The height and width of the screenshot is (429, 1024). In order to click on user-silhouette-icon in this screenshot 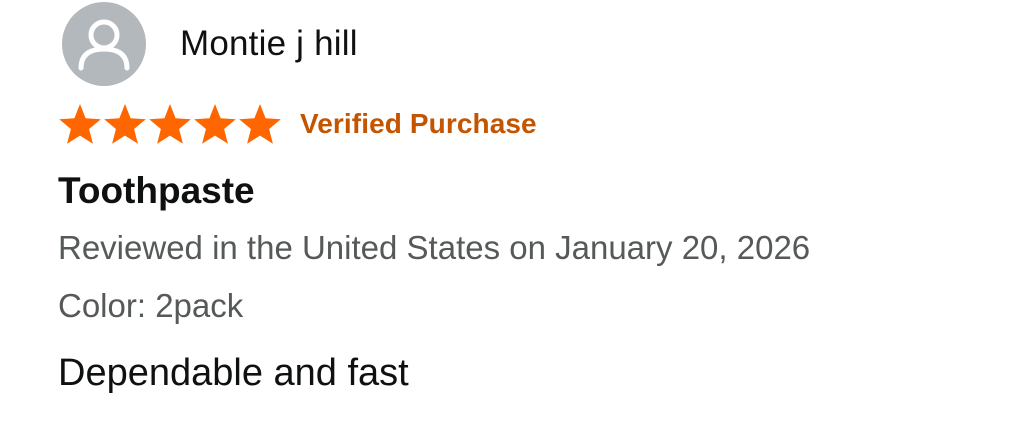, I will do `click(104, 45)`.